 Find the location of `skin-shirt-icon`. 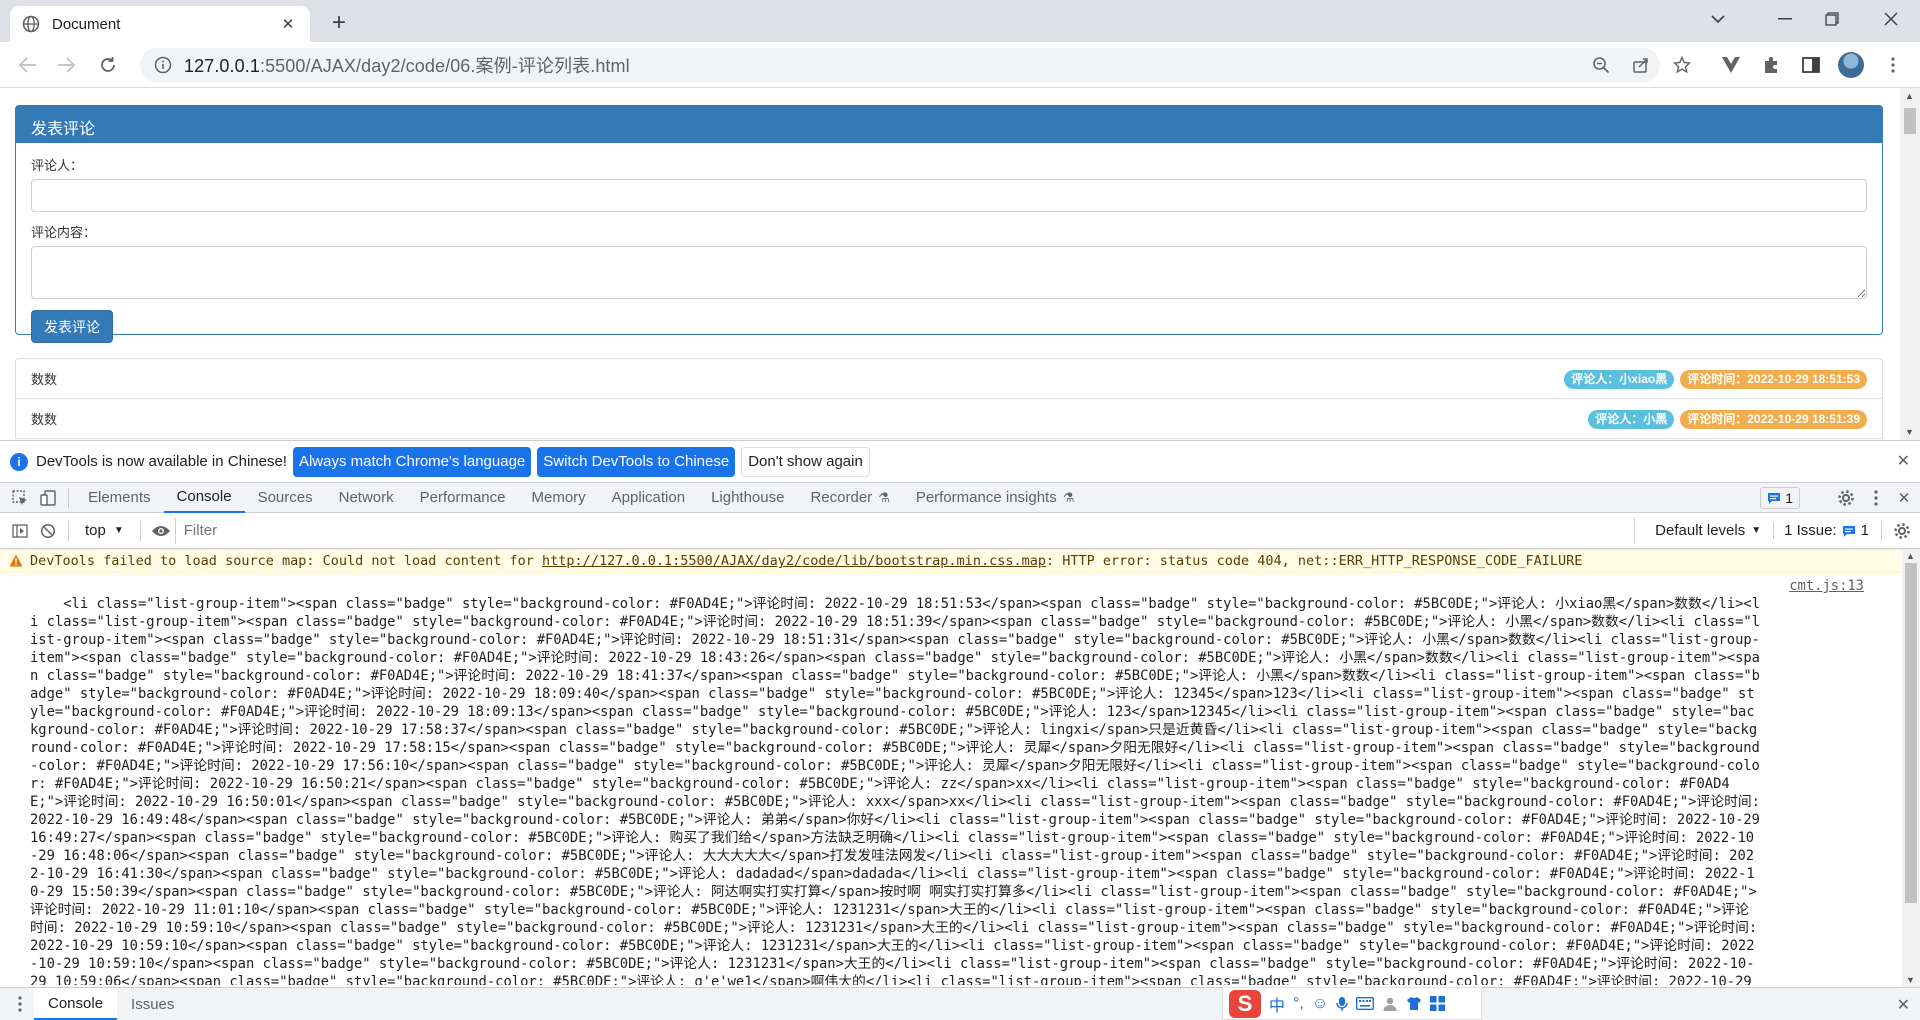

skin-shirt-icon is located at coordinates (1414, 1003).